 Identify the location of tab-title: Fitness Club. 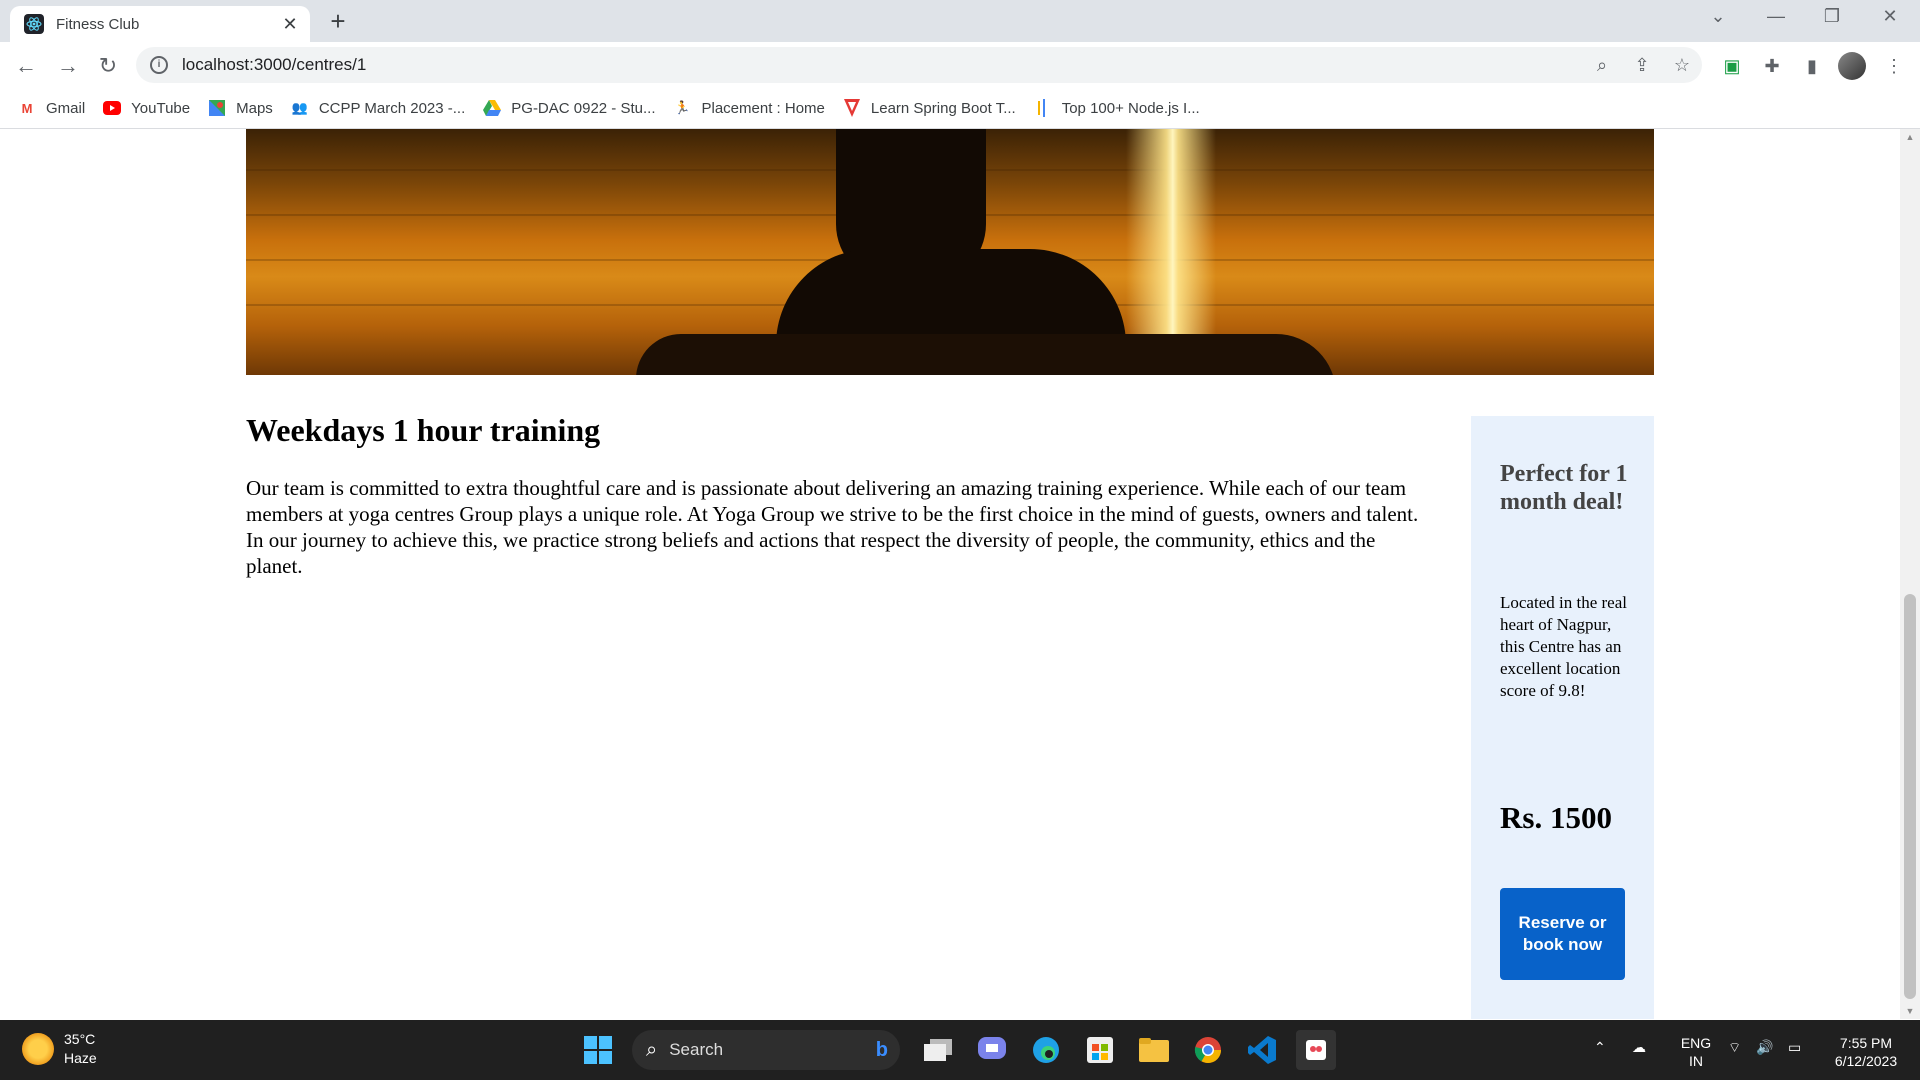
(98, 24).